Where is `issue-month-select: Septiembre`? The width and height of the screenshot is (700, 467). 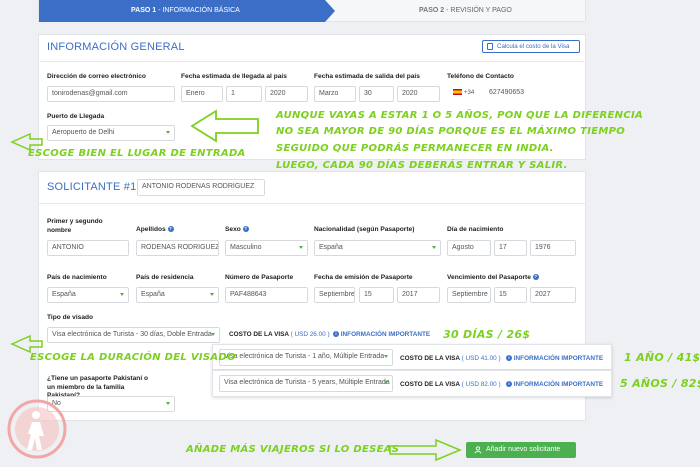 issue-month-select: Septiembre is located at coordinates (334, 295).